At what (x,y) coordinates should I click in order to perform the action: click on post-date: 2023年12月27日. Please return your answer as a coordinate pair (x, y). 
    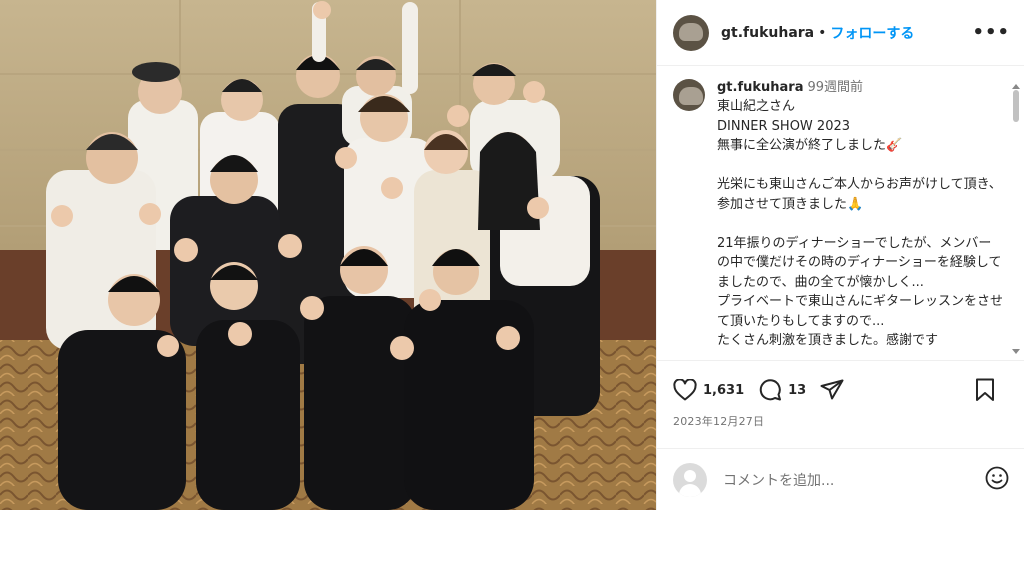
    Looking at the image, I should click on (719, 421).